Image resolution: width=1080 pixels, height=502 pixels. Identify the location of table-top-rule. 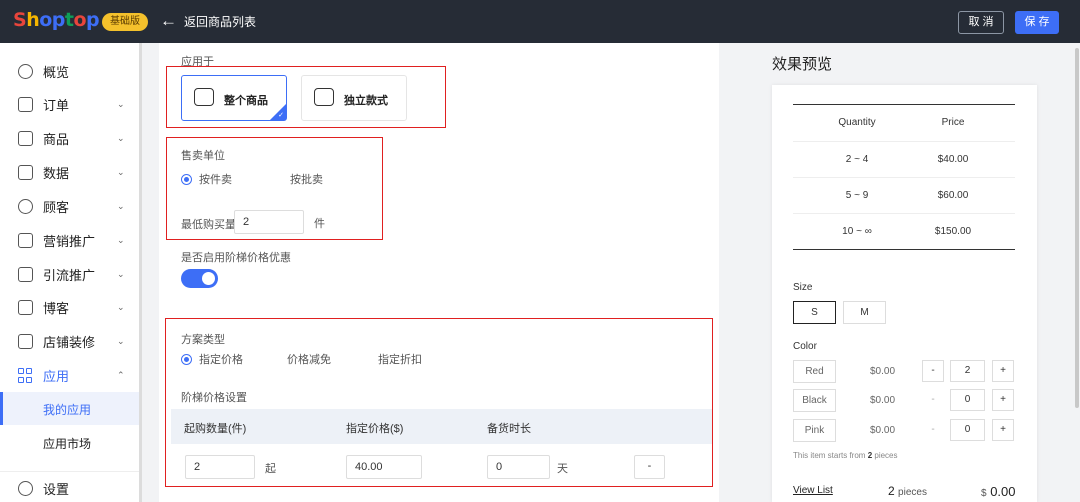
(904, 104).